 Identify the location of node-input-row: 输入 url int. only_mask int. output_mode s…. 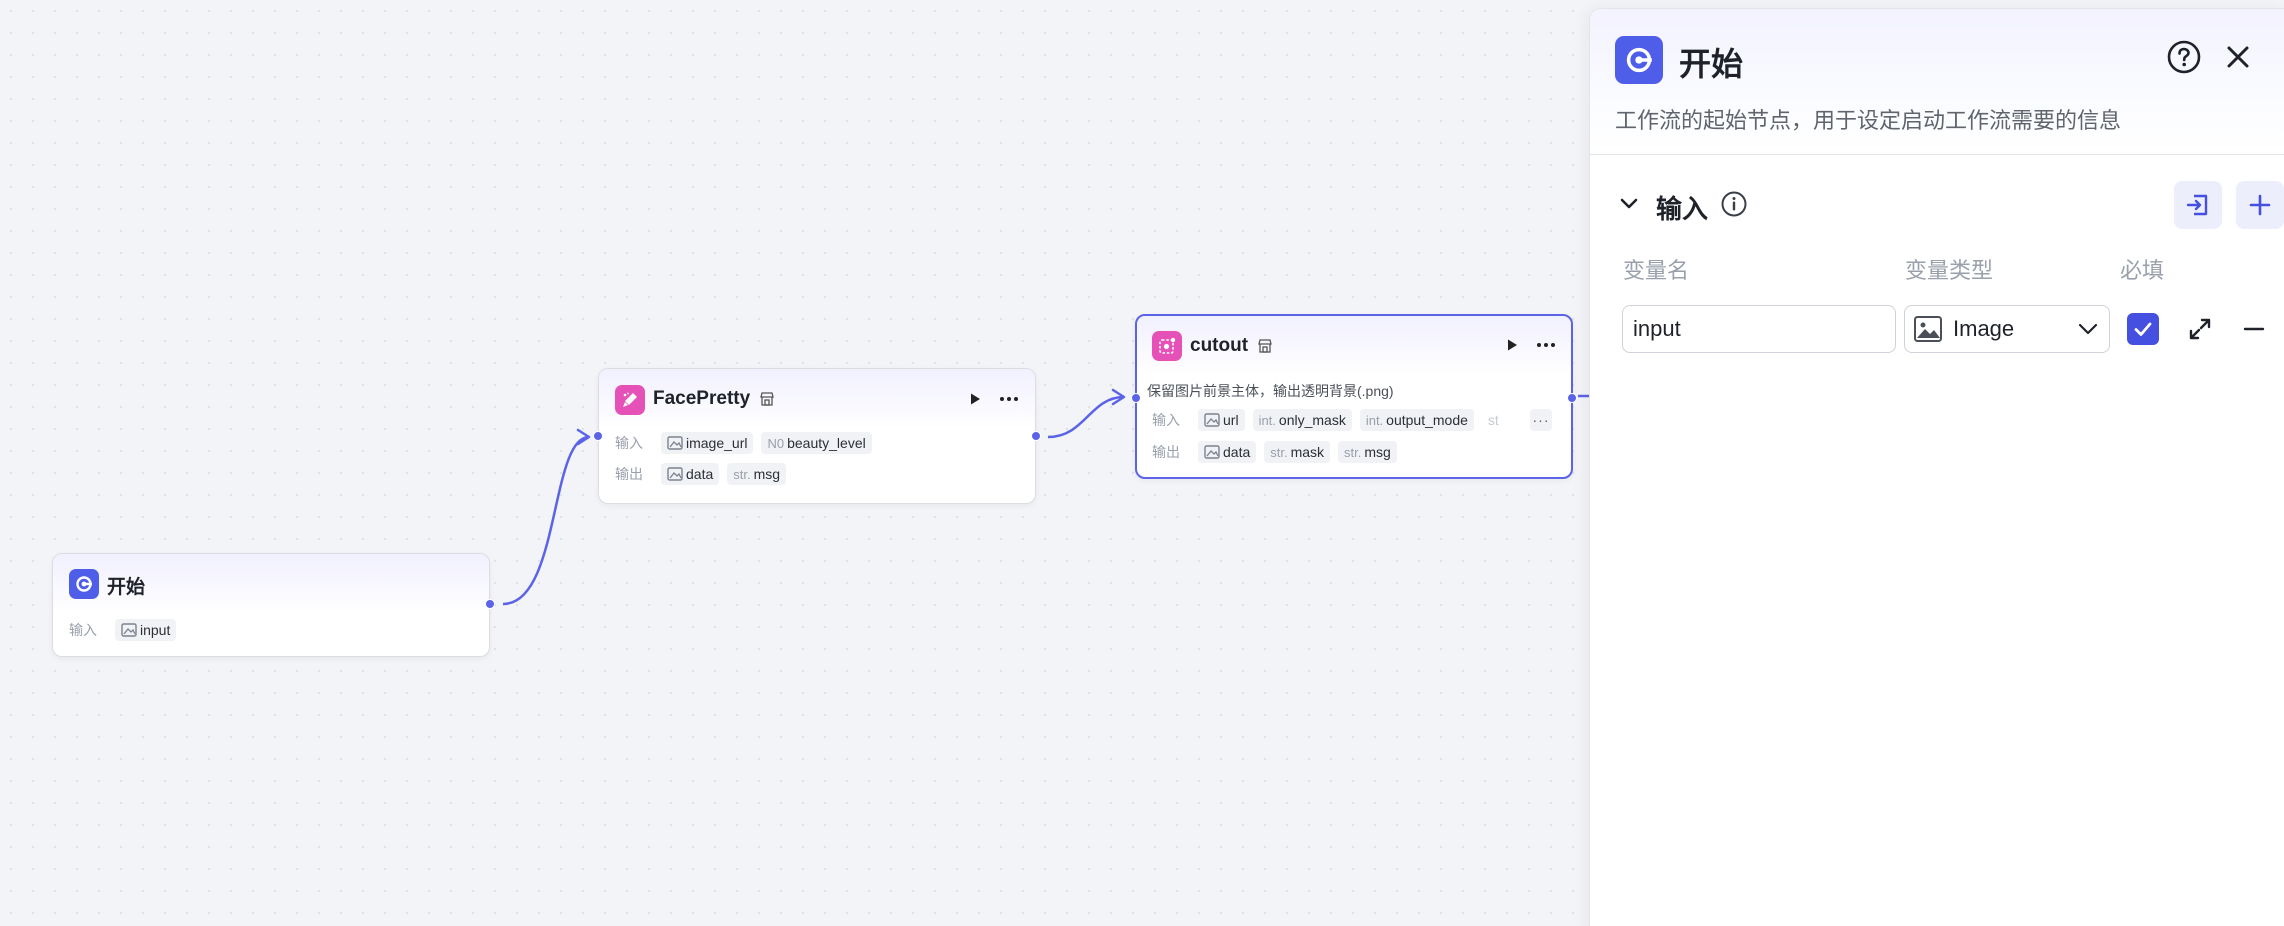
(1328, 420).